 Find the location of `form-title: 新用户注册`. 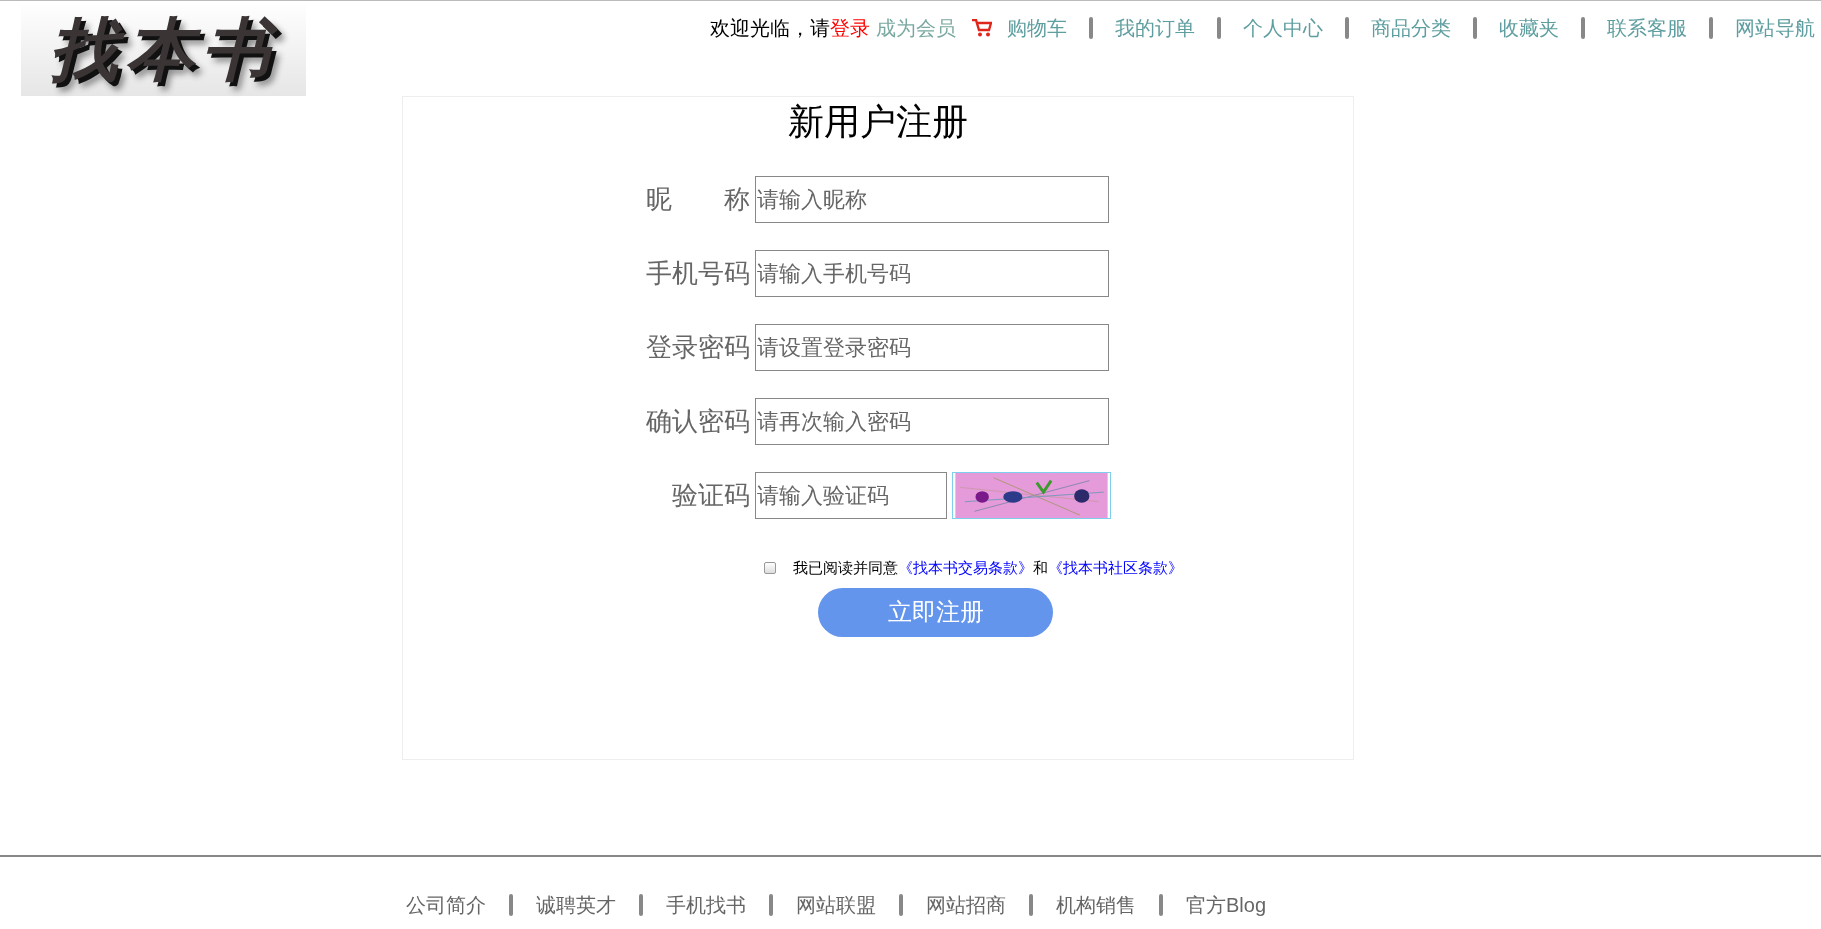

form-title: 新用户注册 is located at coordinates (878, 122).